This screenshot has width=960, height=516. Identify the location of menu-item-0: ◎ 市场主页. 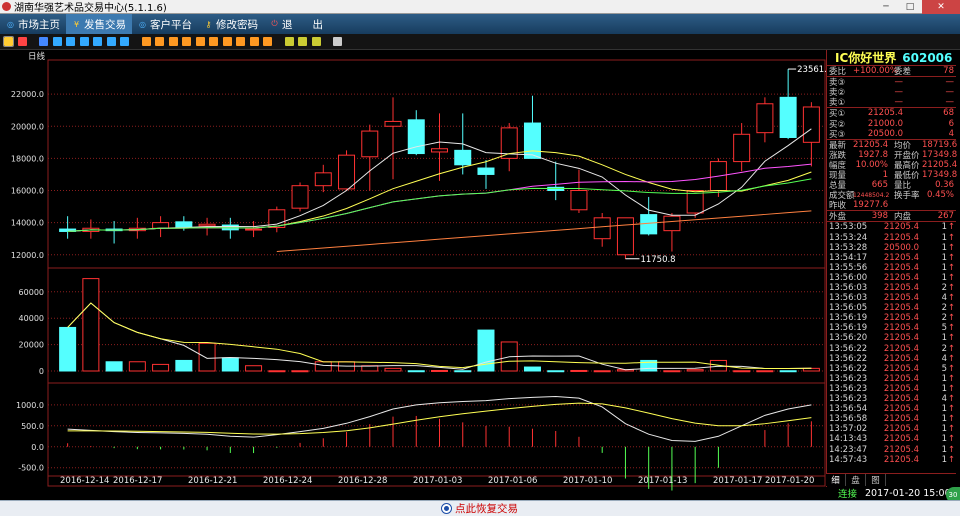
(33, 24).